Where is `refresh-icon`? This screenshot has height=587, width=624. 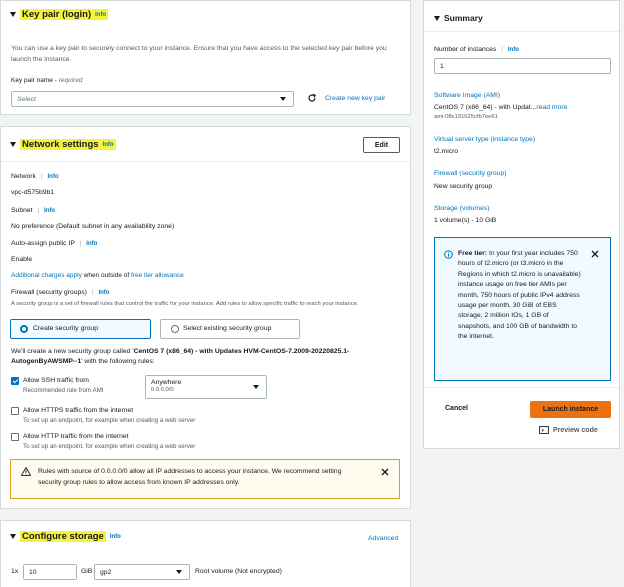
refresh-icon is located at coordinates (312, 97).